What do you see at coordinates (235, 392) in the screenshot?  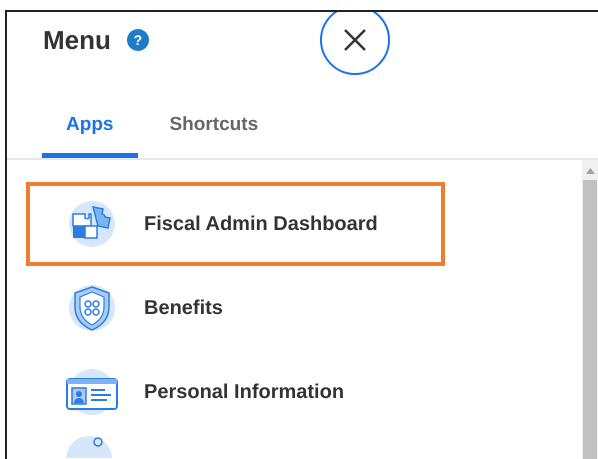 I see `app-item: Personal Information` at bounding box center [235, 392].